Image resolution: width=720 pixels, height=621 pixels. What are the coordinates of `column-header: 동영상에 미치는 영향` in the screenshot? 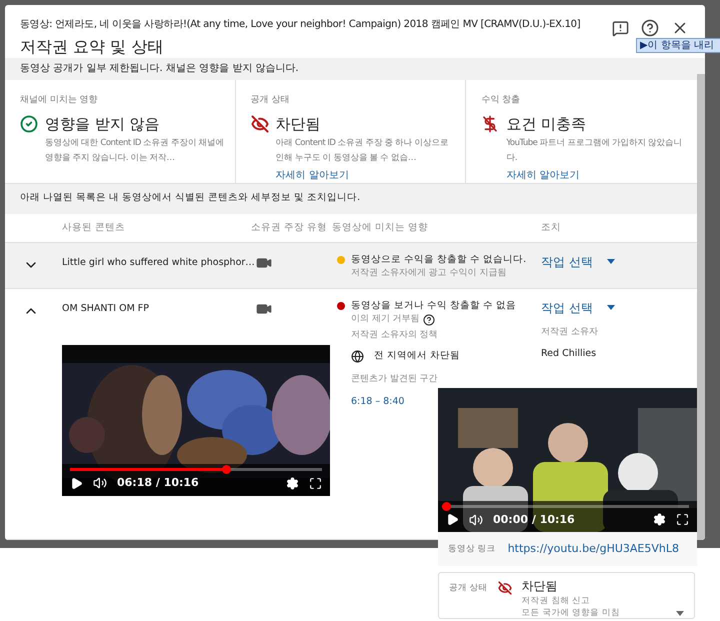 It's located at (381, 227).